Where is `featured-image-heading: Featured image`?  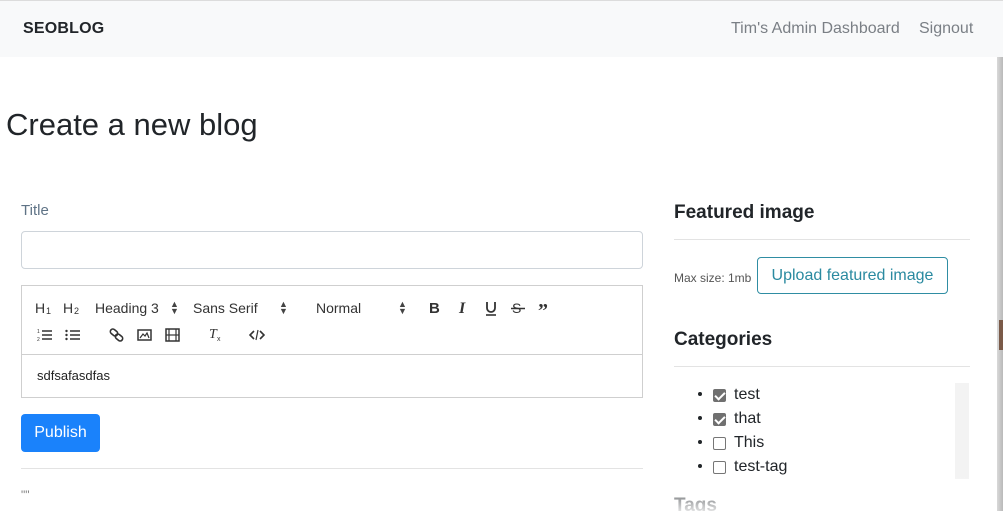
featured-image-heading: Featured image is located at coordinates (744, 212).